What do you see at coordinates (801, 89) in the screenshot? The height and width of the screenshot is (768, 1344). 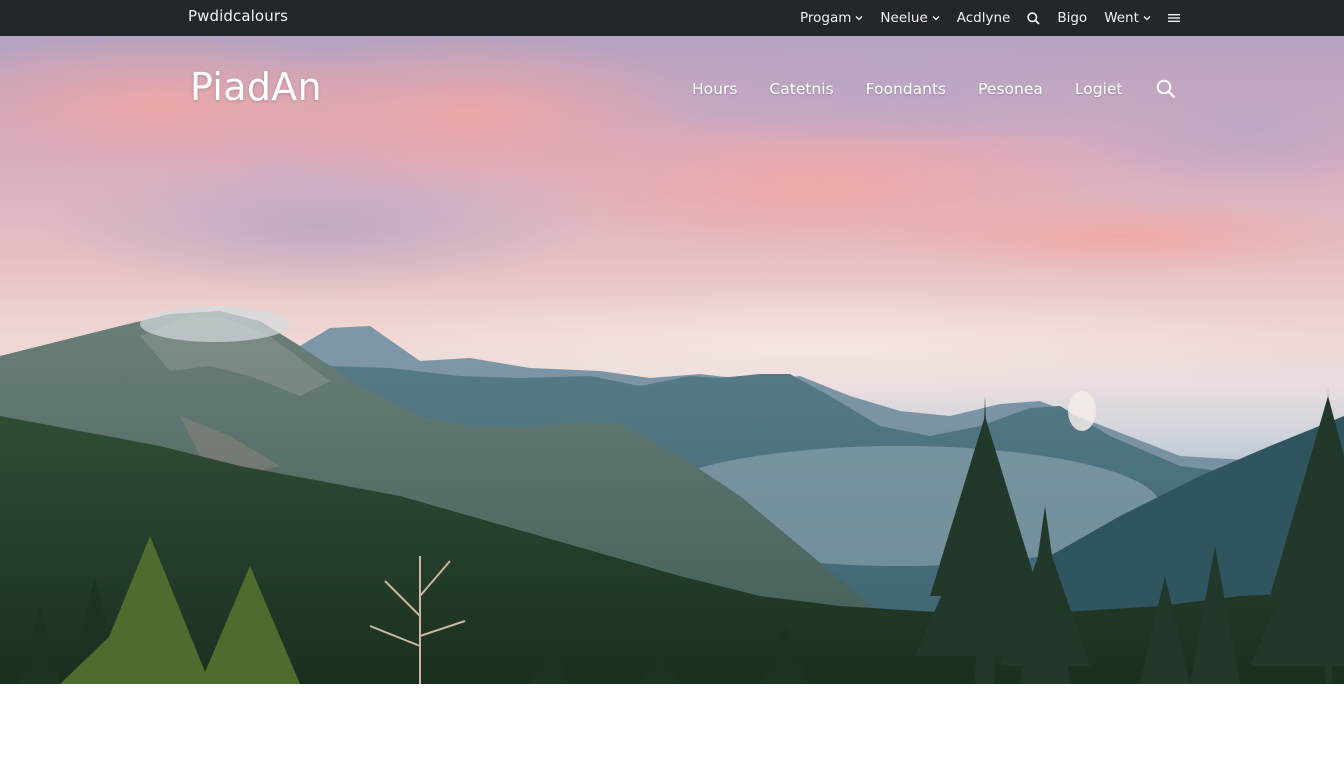 I see `nav-link-catetnis: Catetnis` at bounding box center [801, 89].